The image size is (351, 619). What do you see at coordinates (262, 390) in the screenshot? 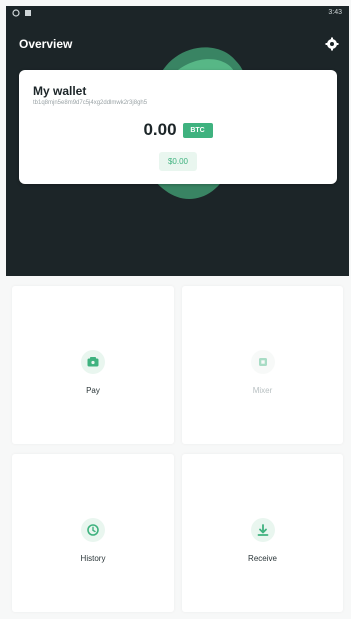
I see `mixer-label: Mixer` at bounding box center [262, 390].